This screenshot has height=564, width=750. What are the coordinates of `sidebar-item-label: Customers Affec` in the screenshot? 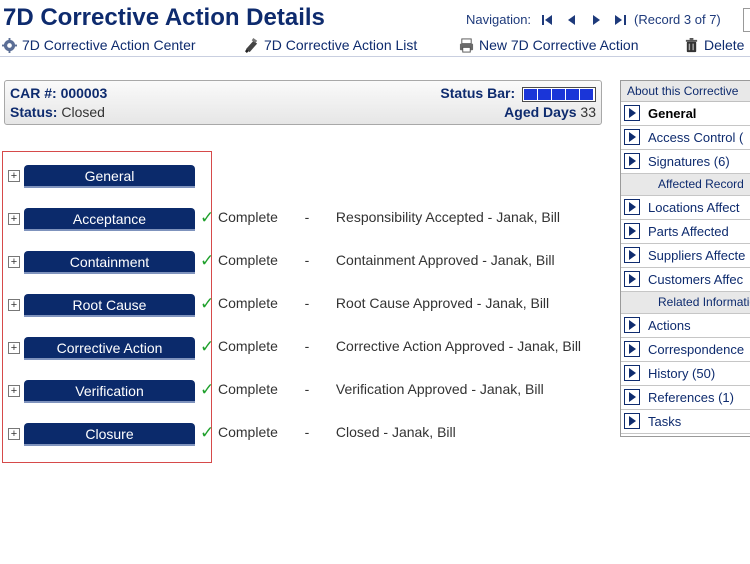 It's located at (696, 279).